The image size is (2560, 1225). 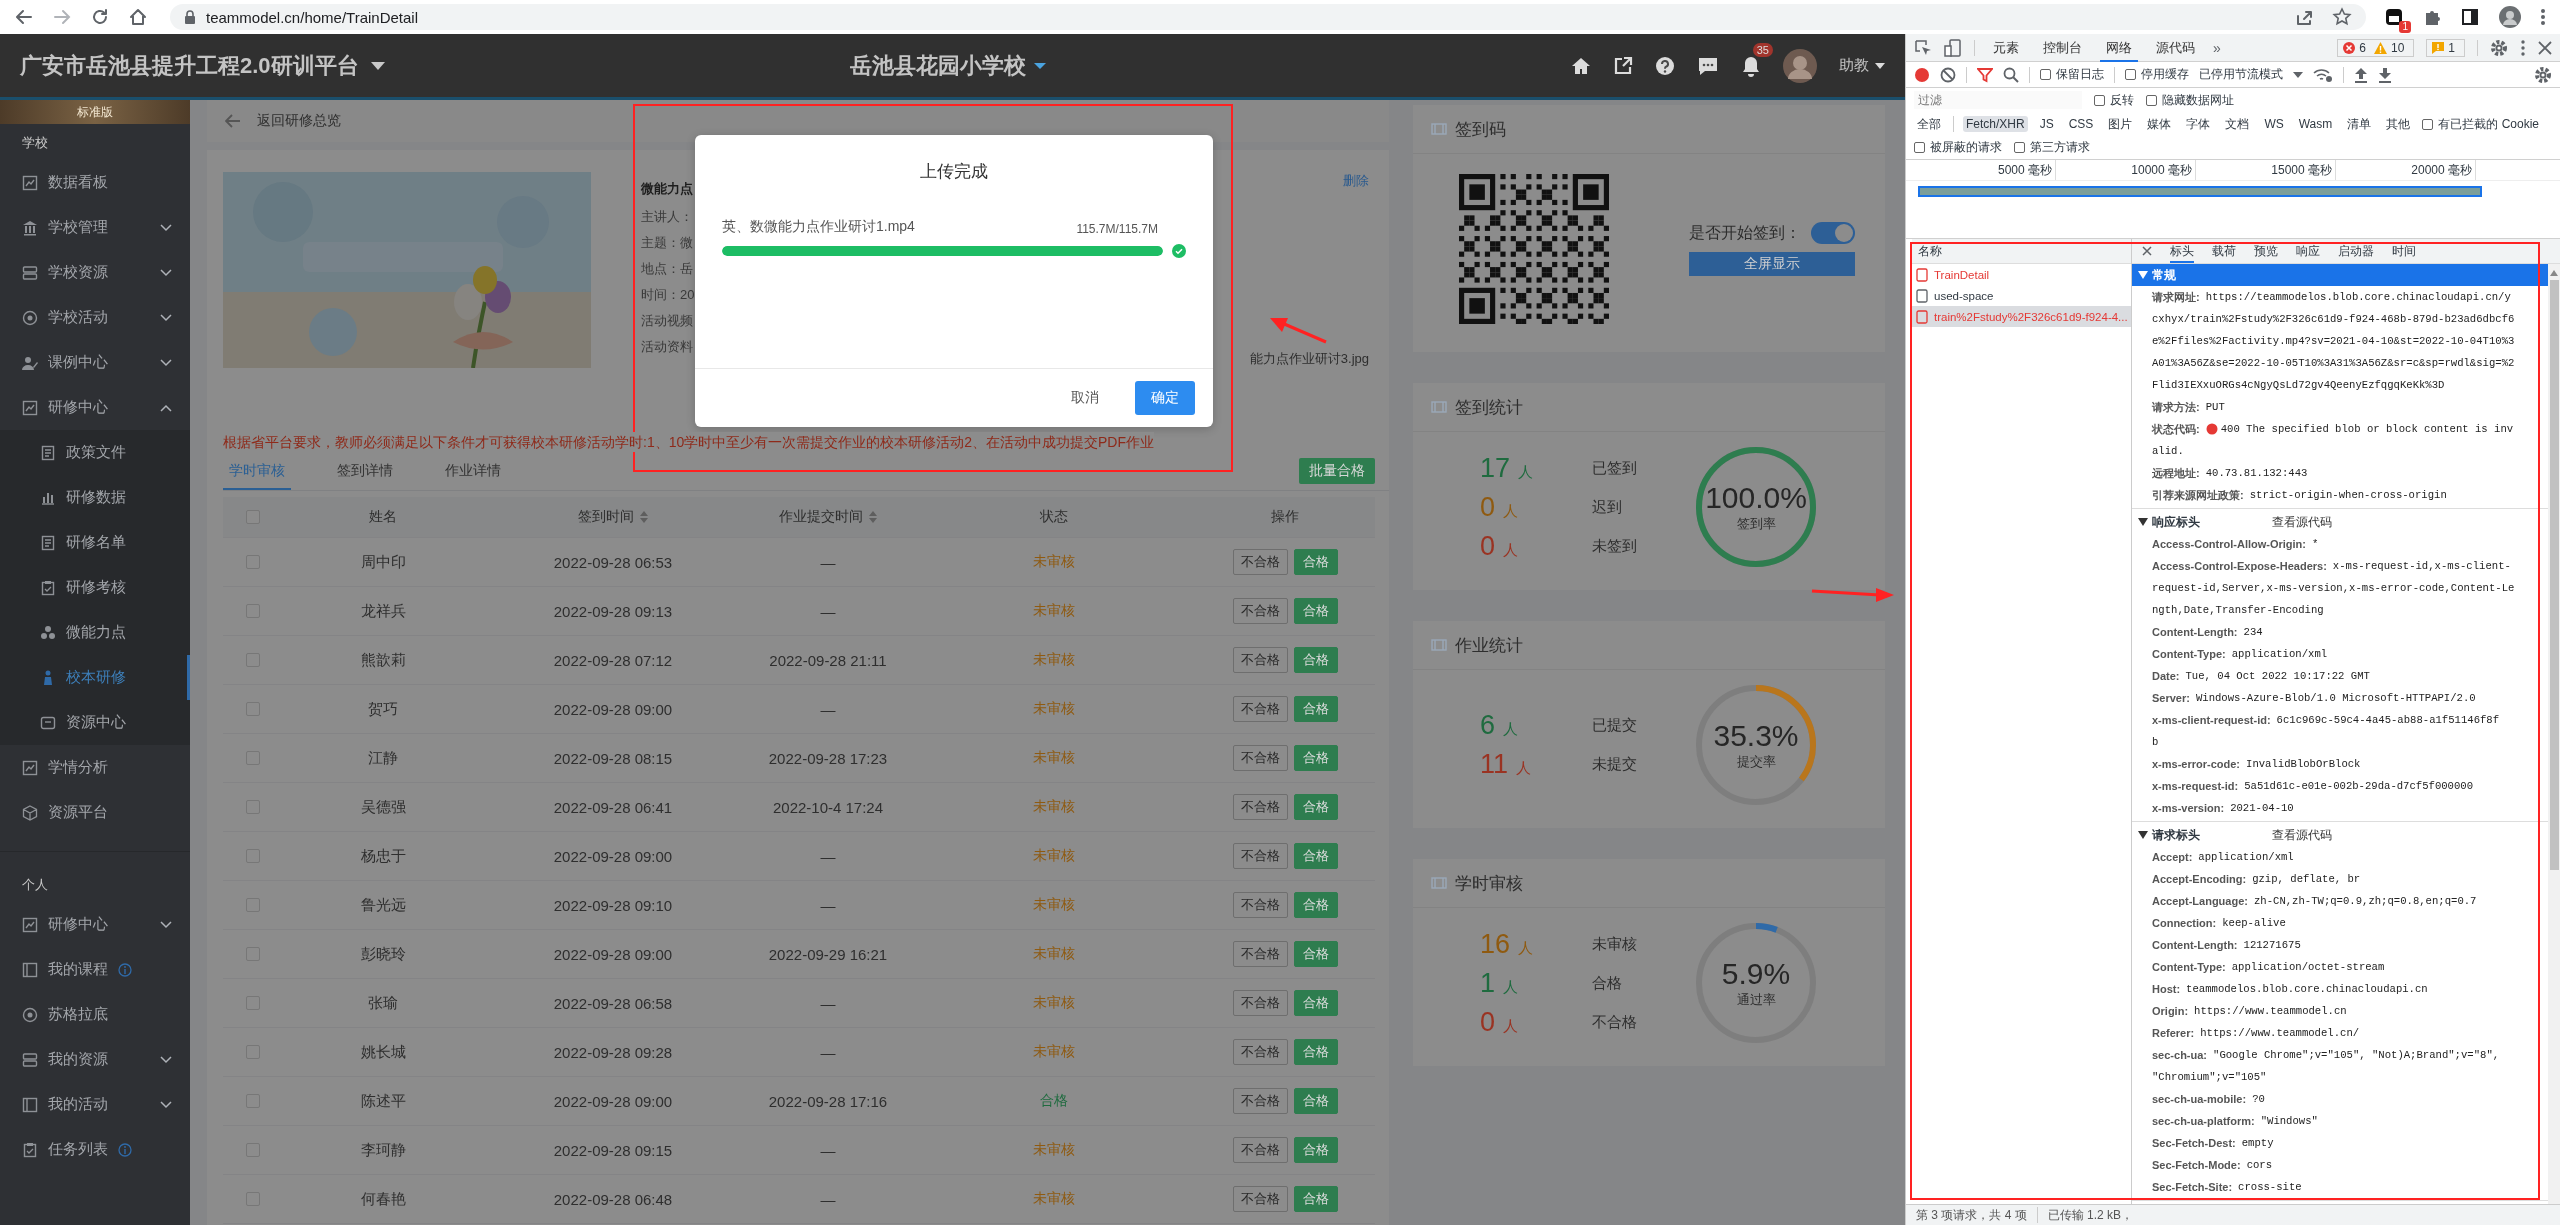 I want to click on avatar-icon, so click(x=2510, y=17).